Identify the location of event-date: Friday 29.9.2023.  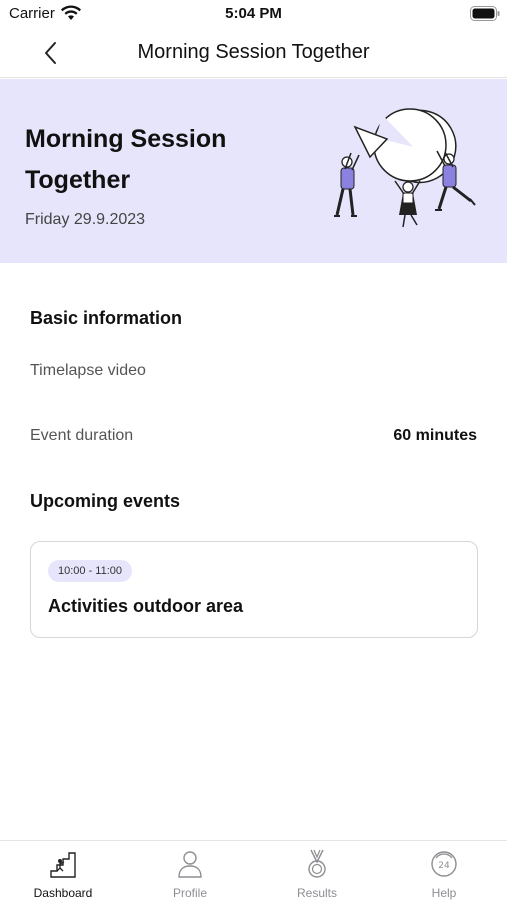
(85, 219).